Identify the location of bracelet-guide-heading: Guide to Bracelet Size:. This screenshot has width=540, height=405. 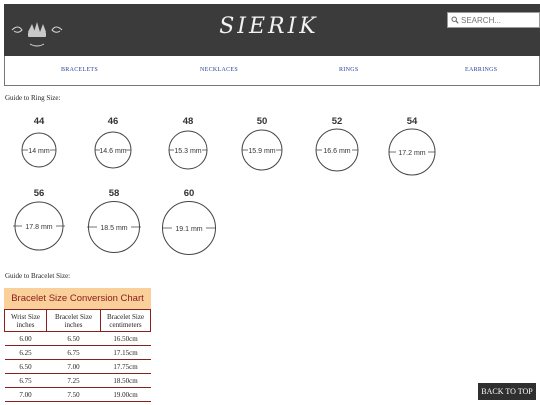
(38, 276).